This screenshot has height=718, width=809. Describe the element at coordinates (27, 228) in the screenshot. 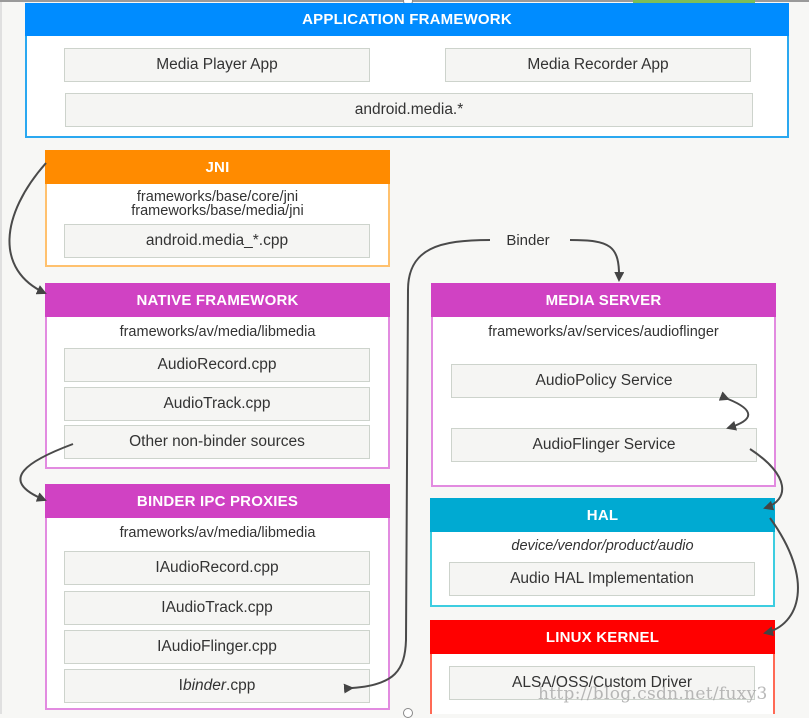

I see `arrow-jni-to-native` at that location.